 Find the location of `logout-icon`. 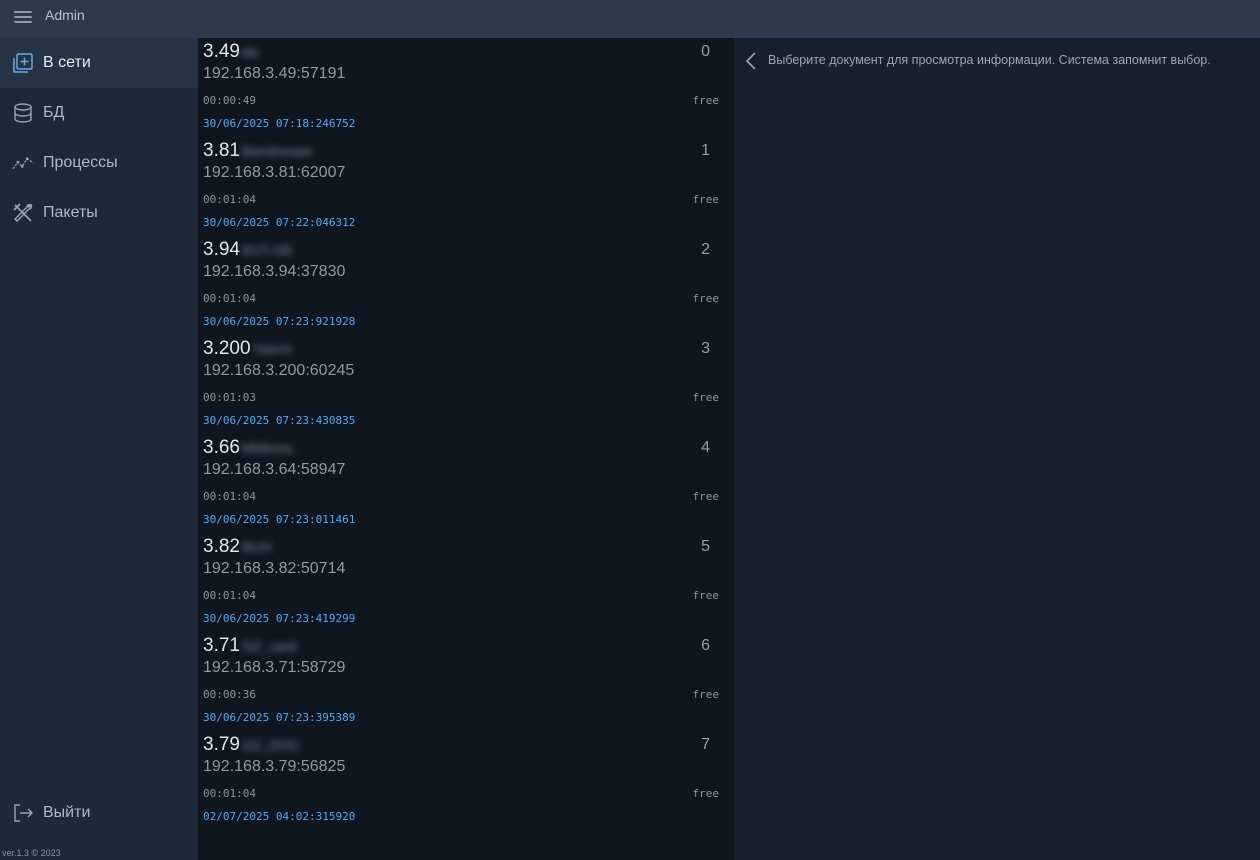

logout-icon is located at coordinates (23, 813).